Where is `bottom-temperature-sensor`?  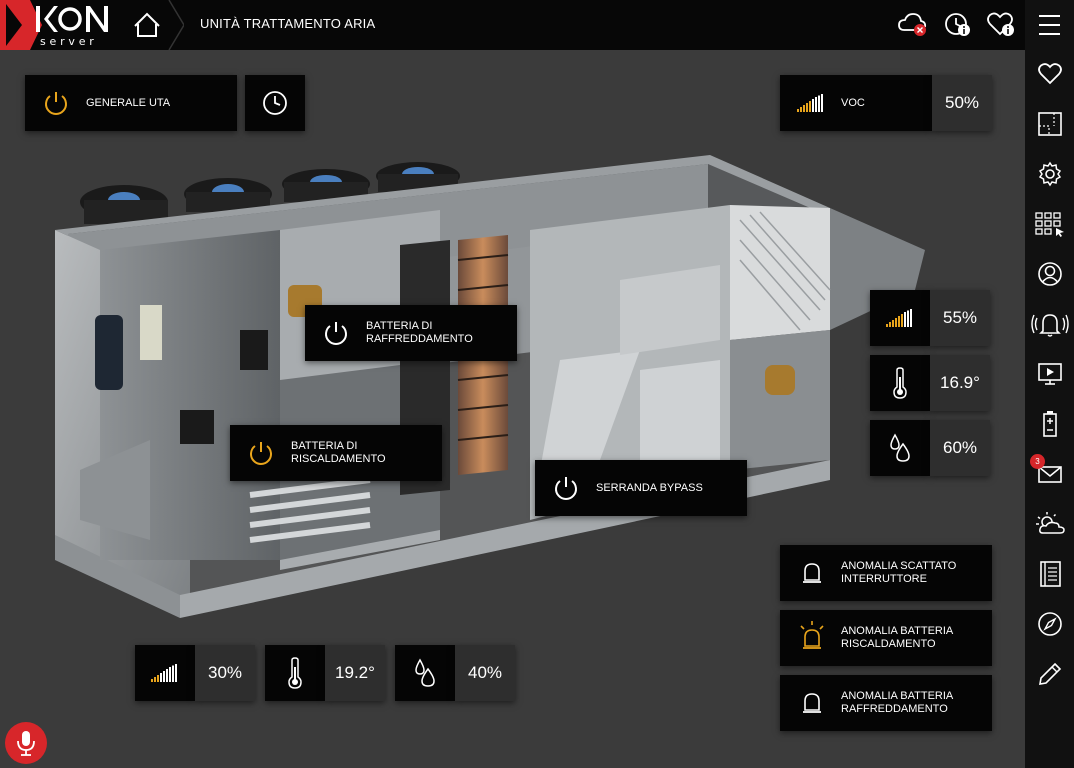 bottom-temperature-sensor is located at coordinates (295, 673).